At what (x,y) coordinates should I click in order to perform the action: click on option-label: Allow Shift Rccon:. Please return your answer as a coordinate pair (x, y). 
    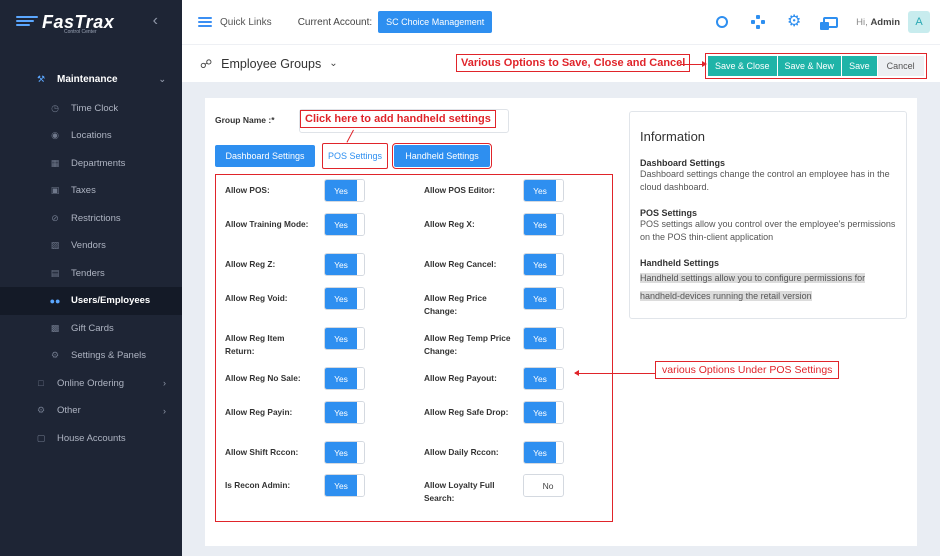
    Looking at the image, I should click on (262, 452).